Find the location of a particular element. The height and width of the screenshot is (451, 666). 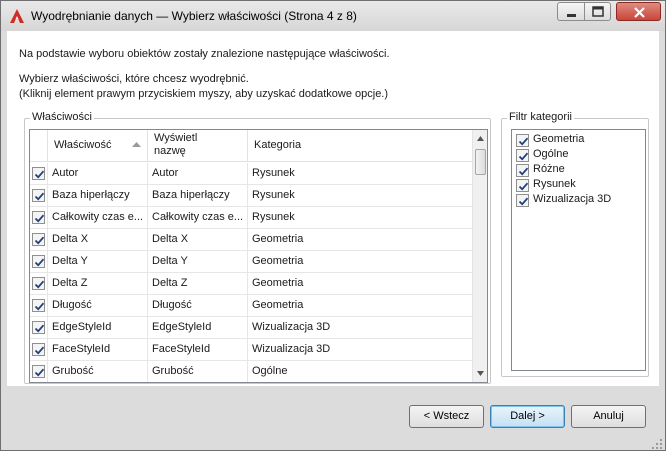

maximize-button is located at coordinates (597, 11).